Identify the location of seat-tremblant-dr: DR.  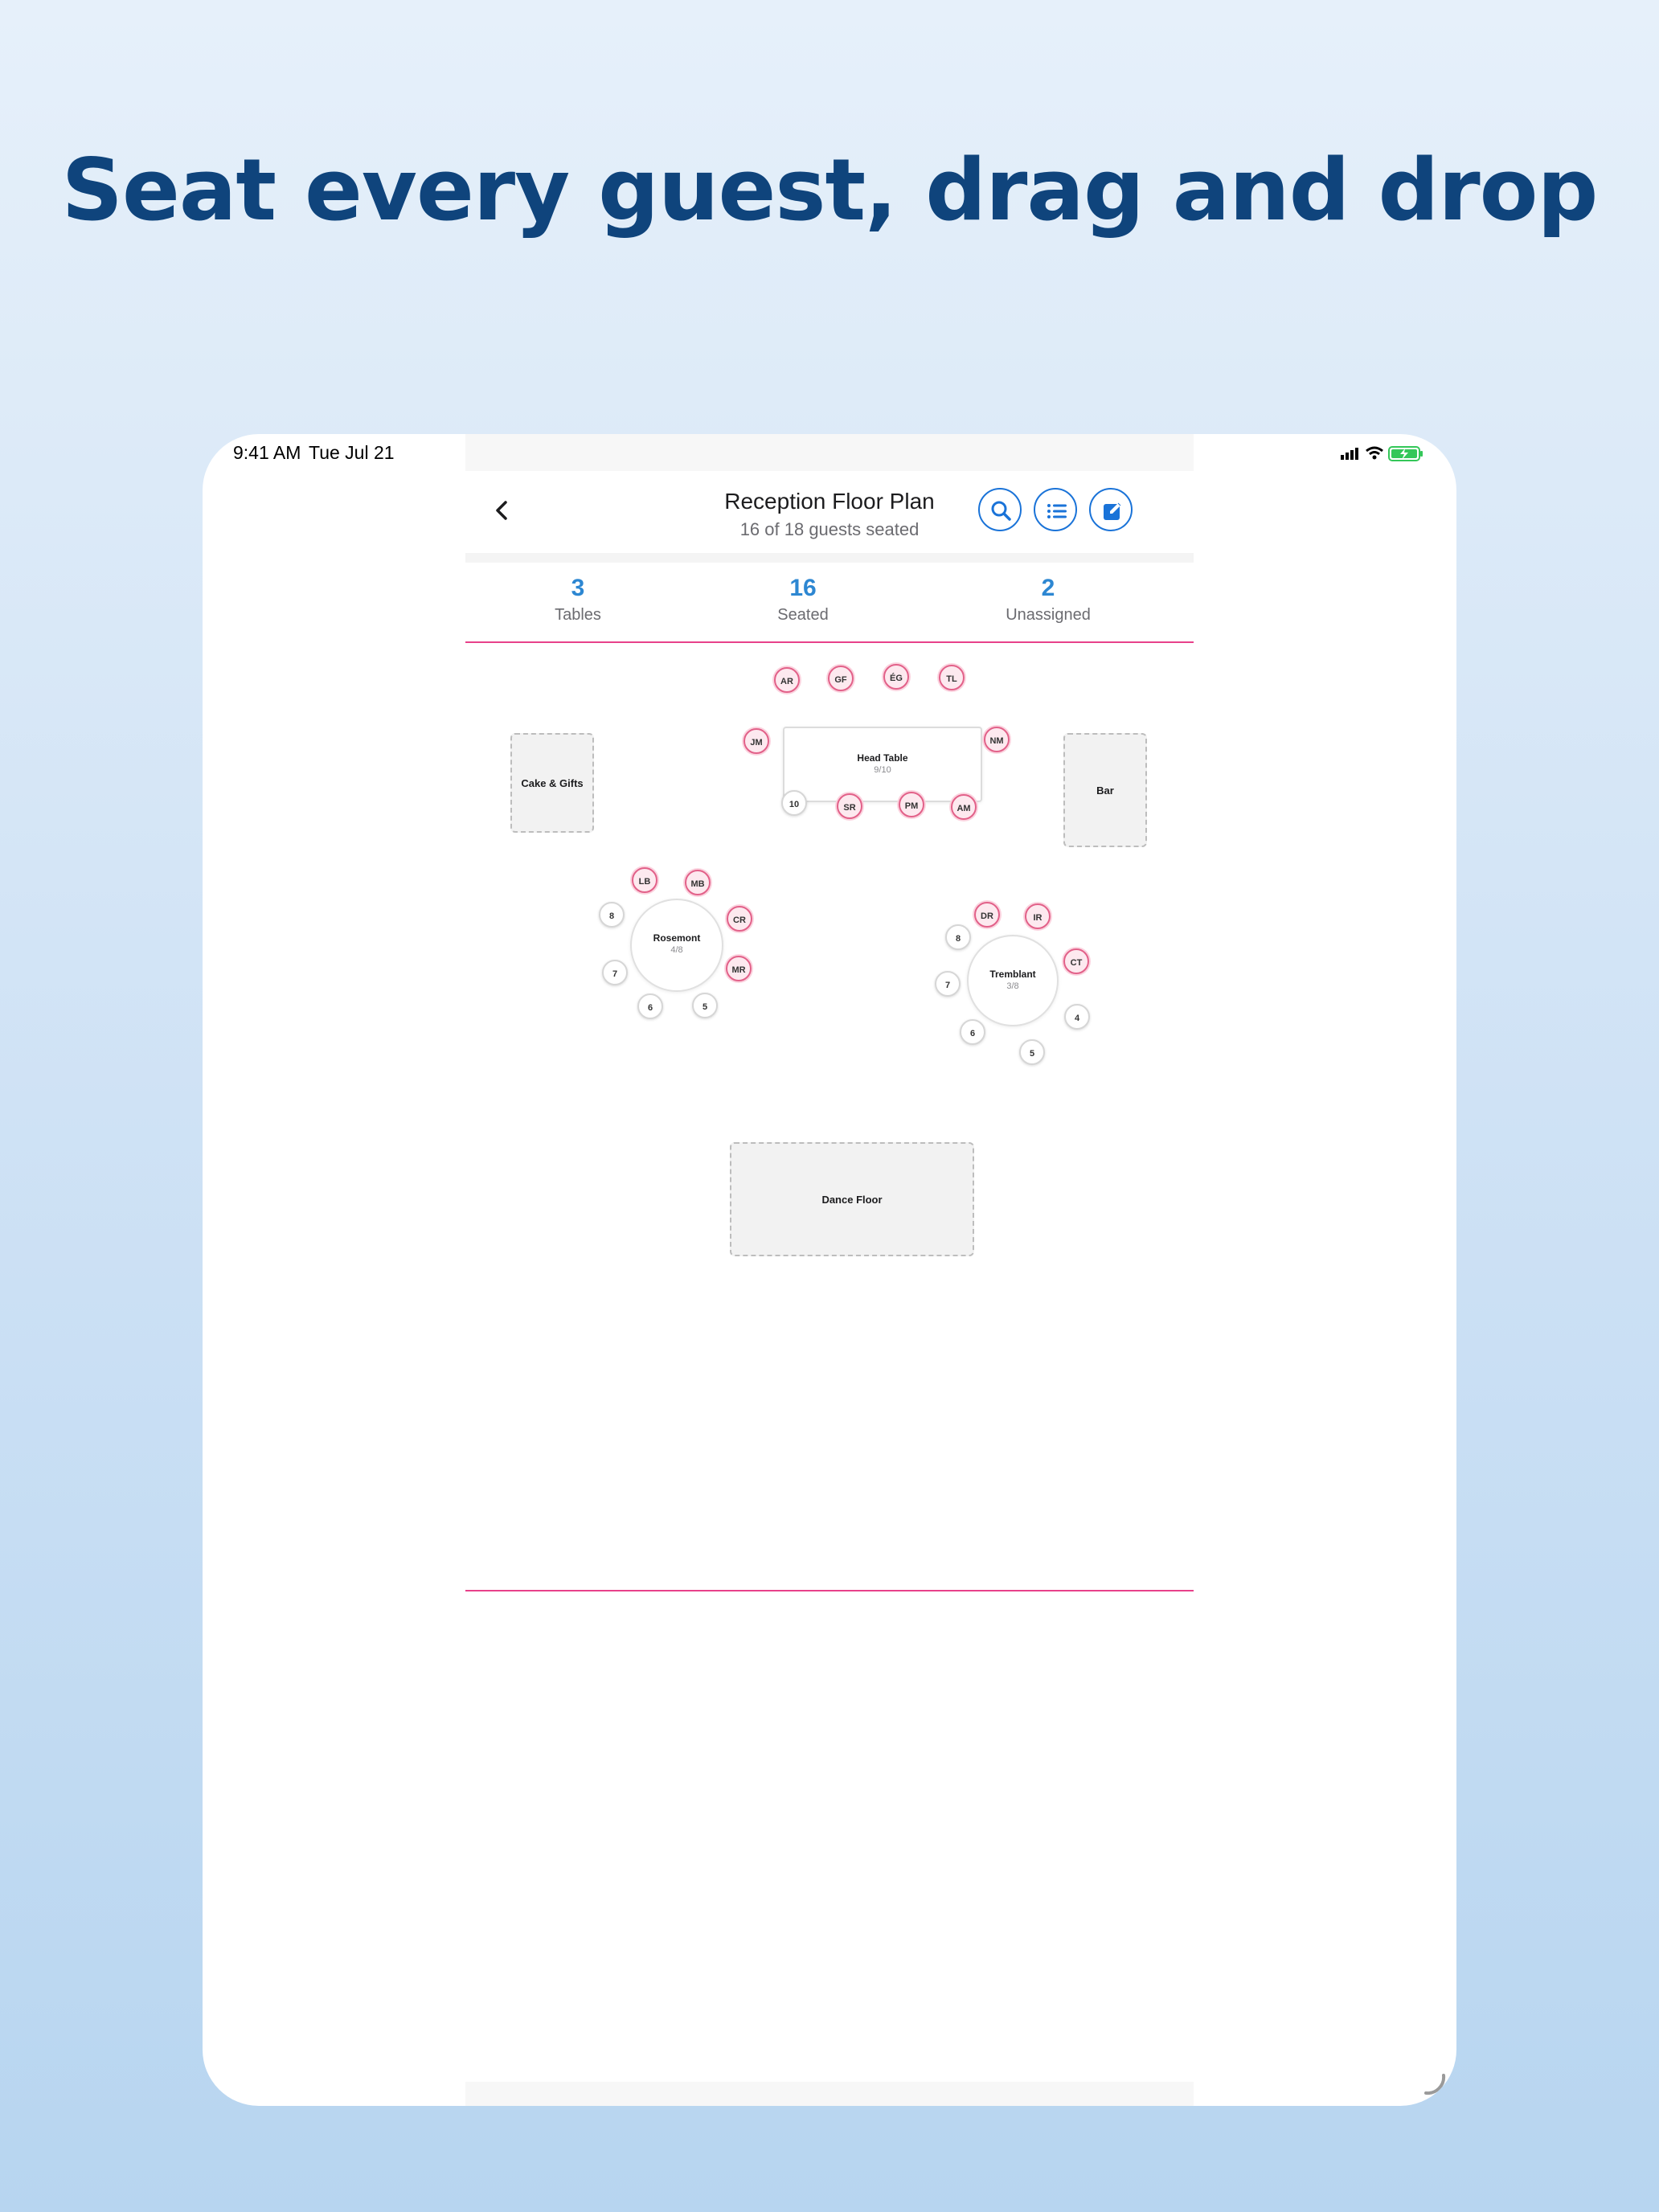
(987, 915).